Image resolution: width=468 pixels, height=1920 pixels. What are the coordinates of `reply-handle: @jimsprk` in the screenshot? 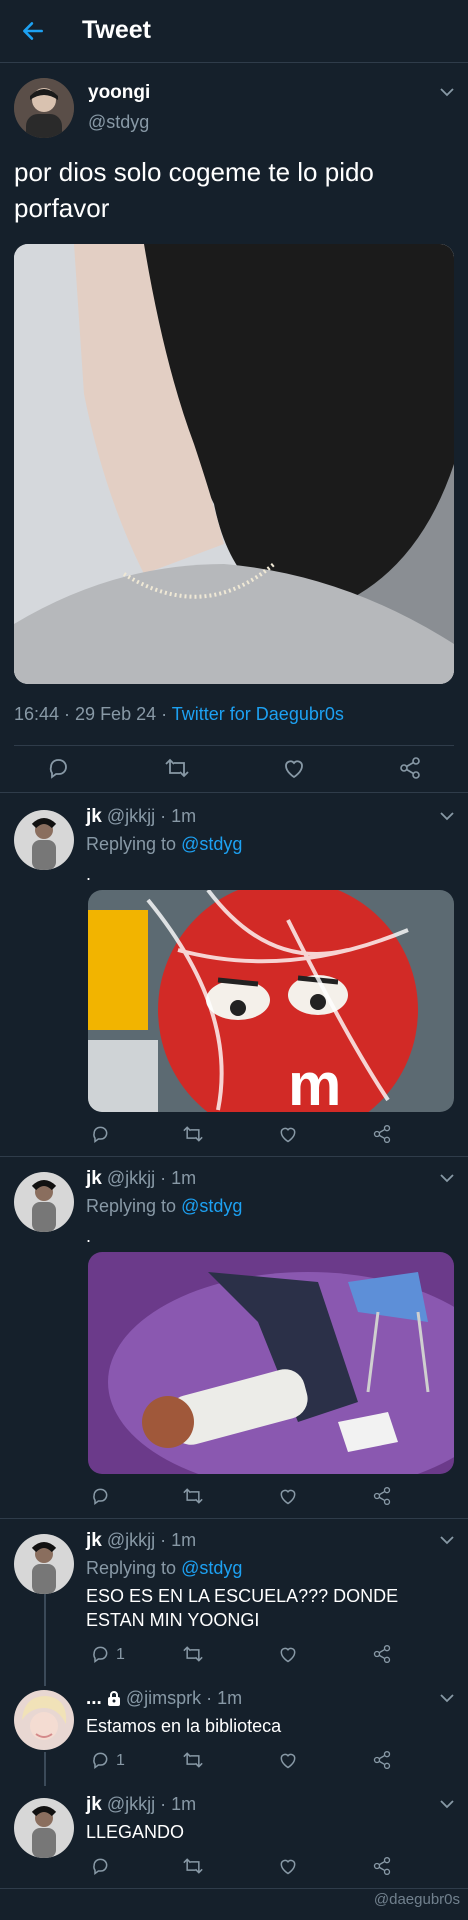 It's located at (163, 1698).